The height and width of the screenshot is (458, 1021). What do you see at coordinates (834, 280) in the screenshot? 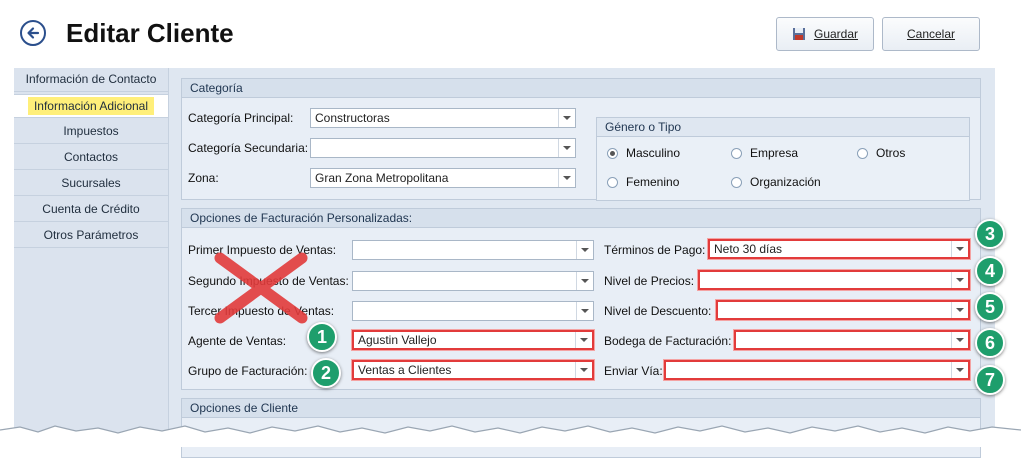
I see `price-level-select` at bounding box center [834, 280].